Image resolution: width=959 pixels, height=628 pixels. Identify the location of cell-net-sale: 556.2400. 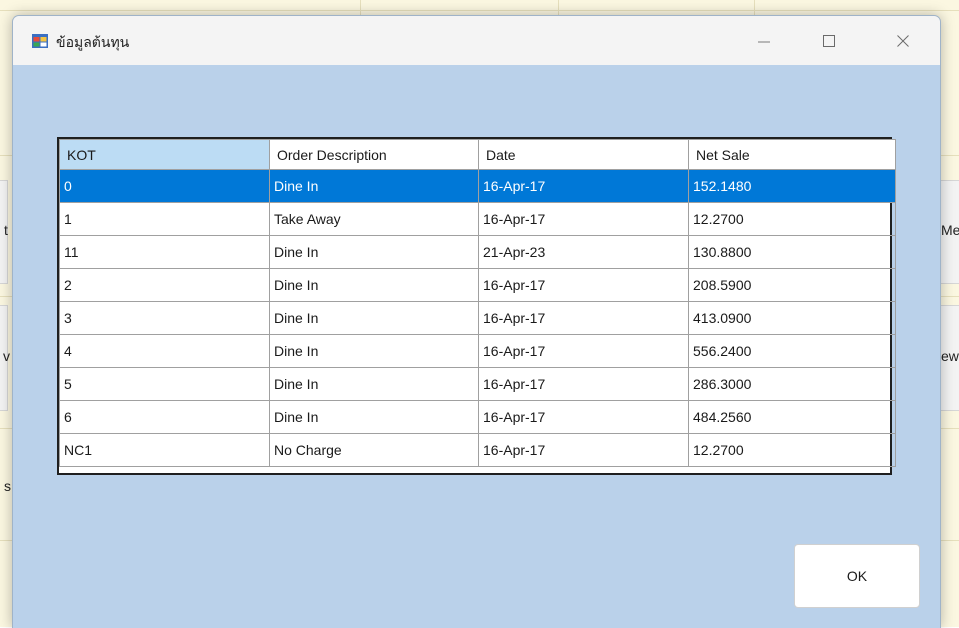
(792, 351).